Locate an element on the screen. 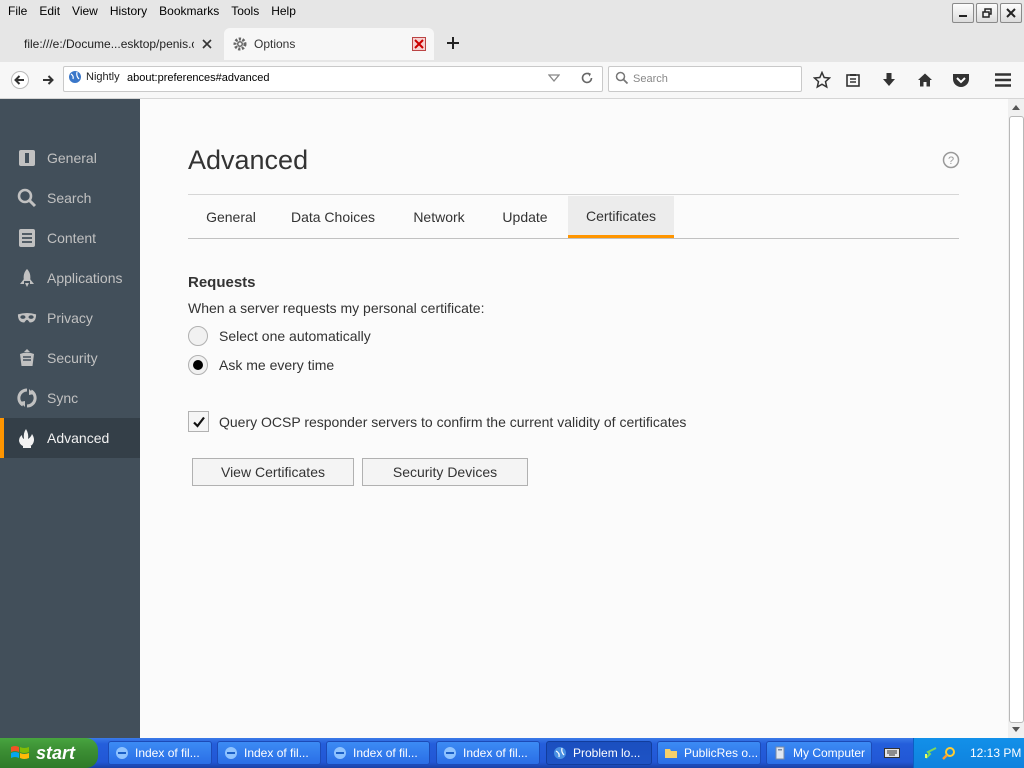 The image size is (1024, 768). sidebar-item-advanced: Advanced is located at coordinates (70, 438).